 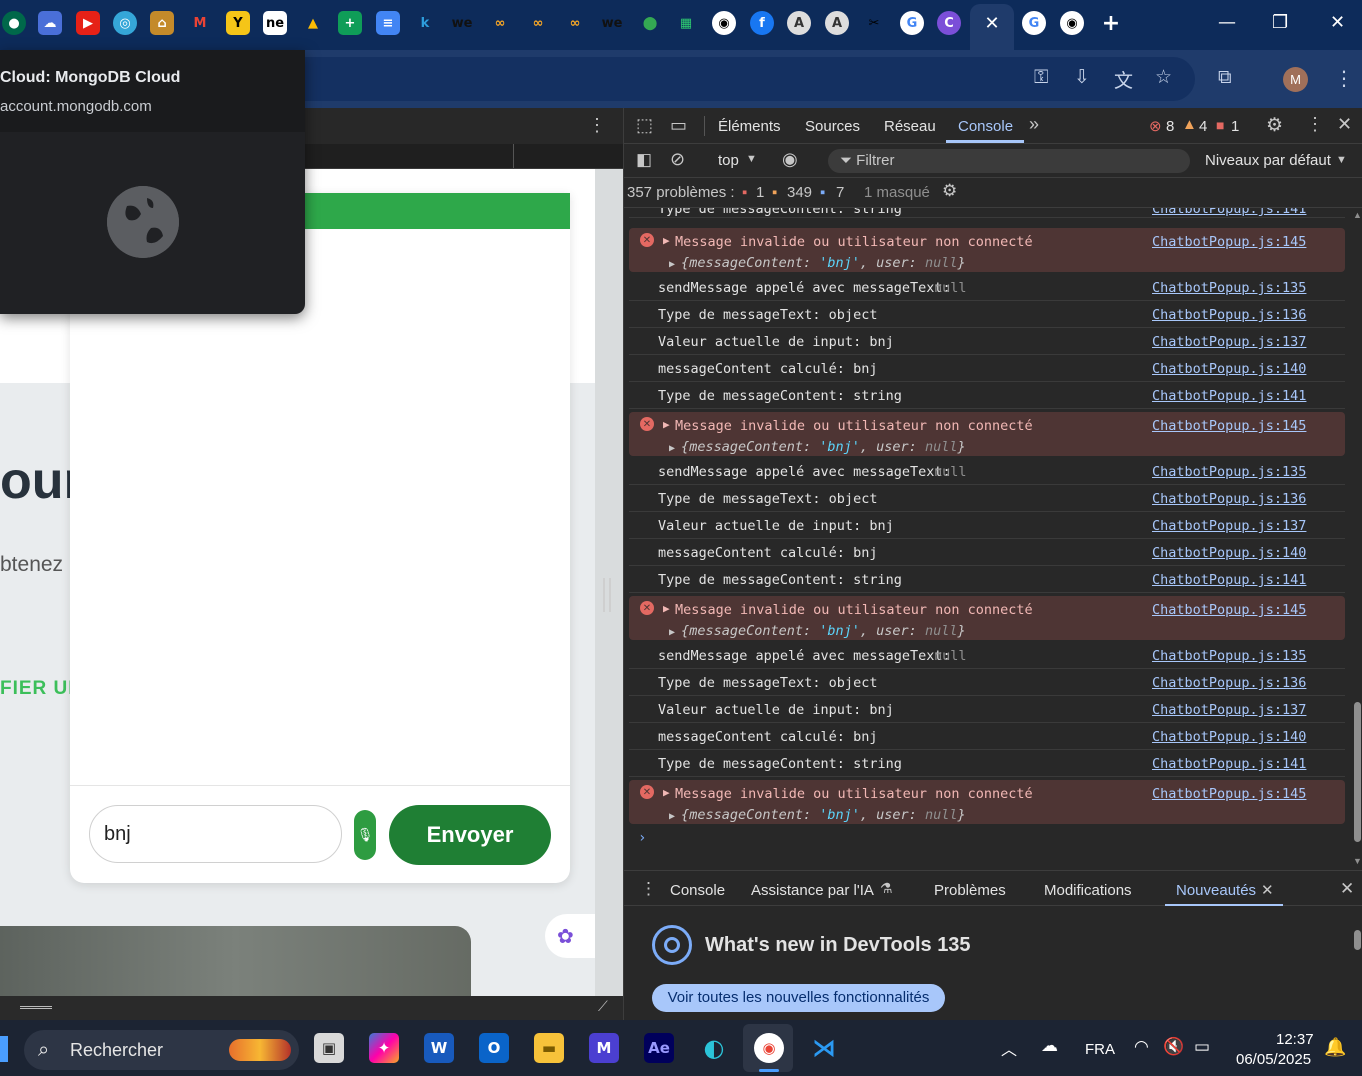 What do you see at coordinates (714, 1048) in the screenshot?
I see `edge-icon: ◐` at bounding box center [714, 1048].